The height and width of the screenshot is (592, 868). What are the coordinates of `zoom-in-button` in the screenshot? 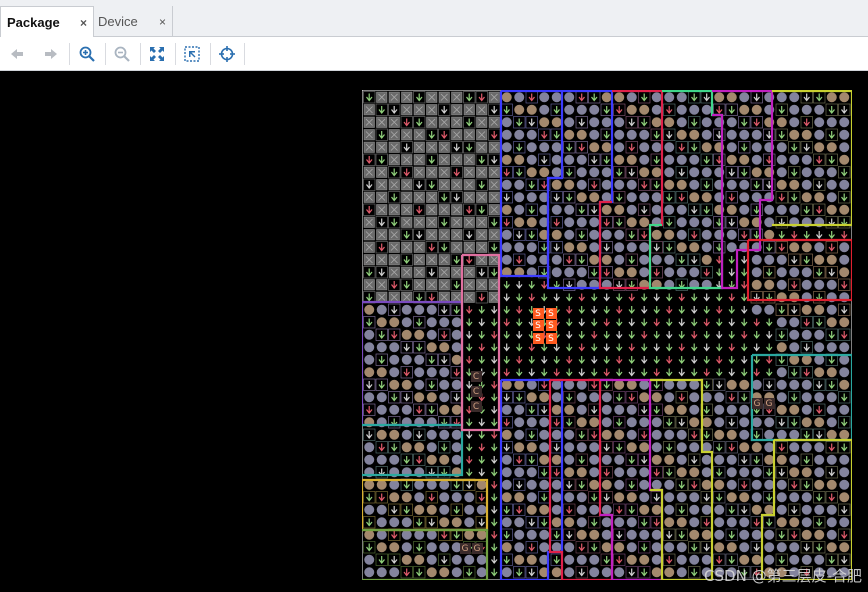 It's located at (87, 54).